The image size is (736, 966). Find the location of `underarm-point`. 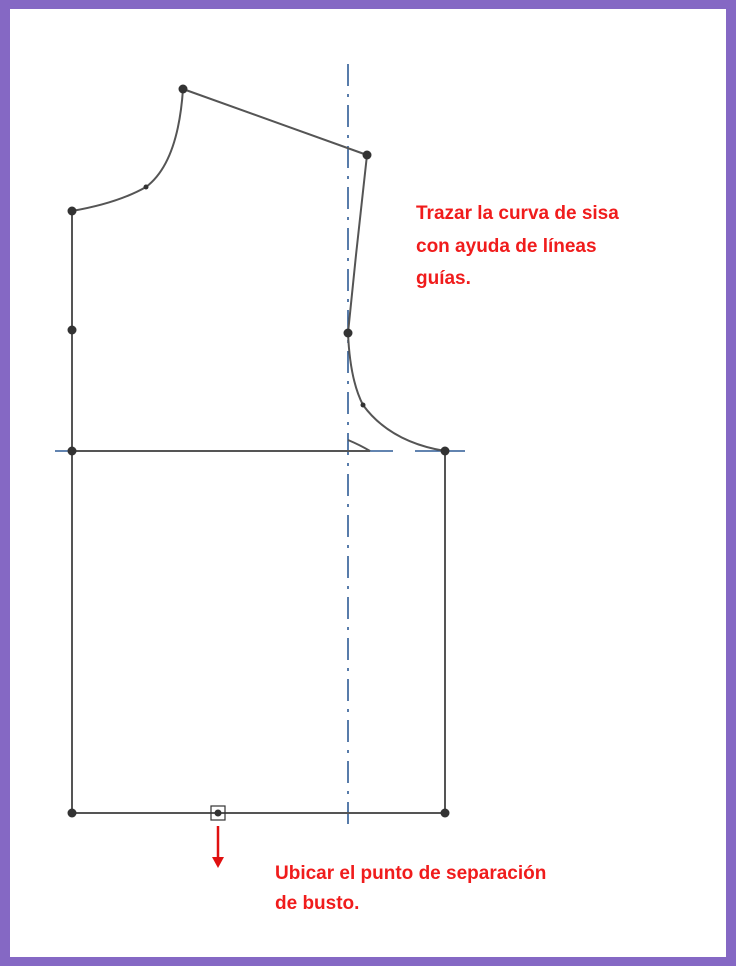

underarm-point is located at coordinates (445, 451).